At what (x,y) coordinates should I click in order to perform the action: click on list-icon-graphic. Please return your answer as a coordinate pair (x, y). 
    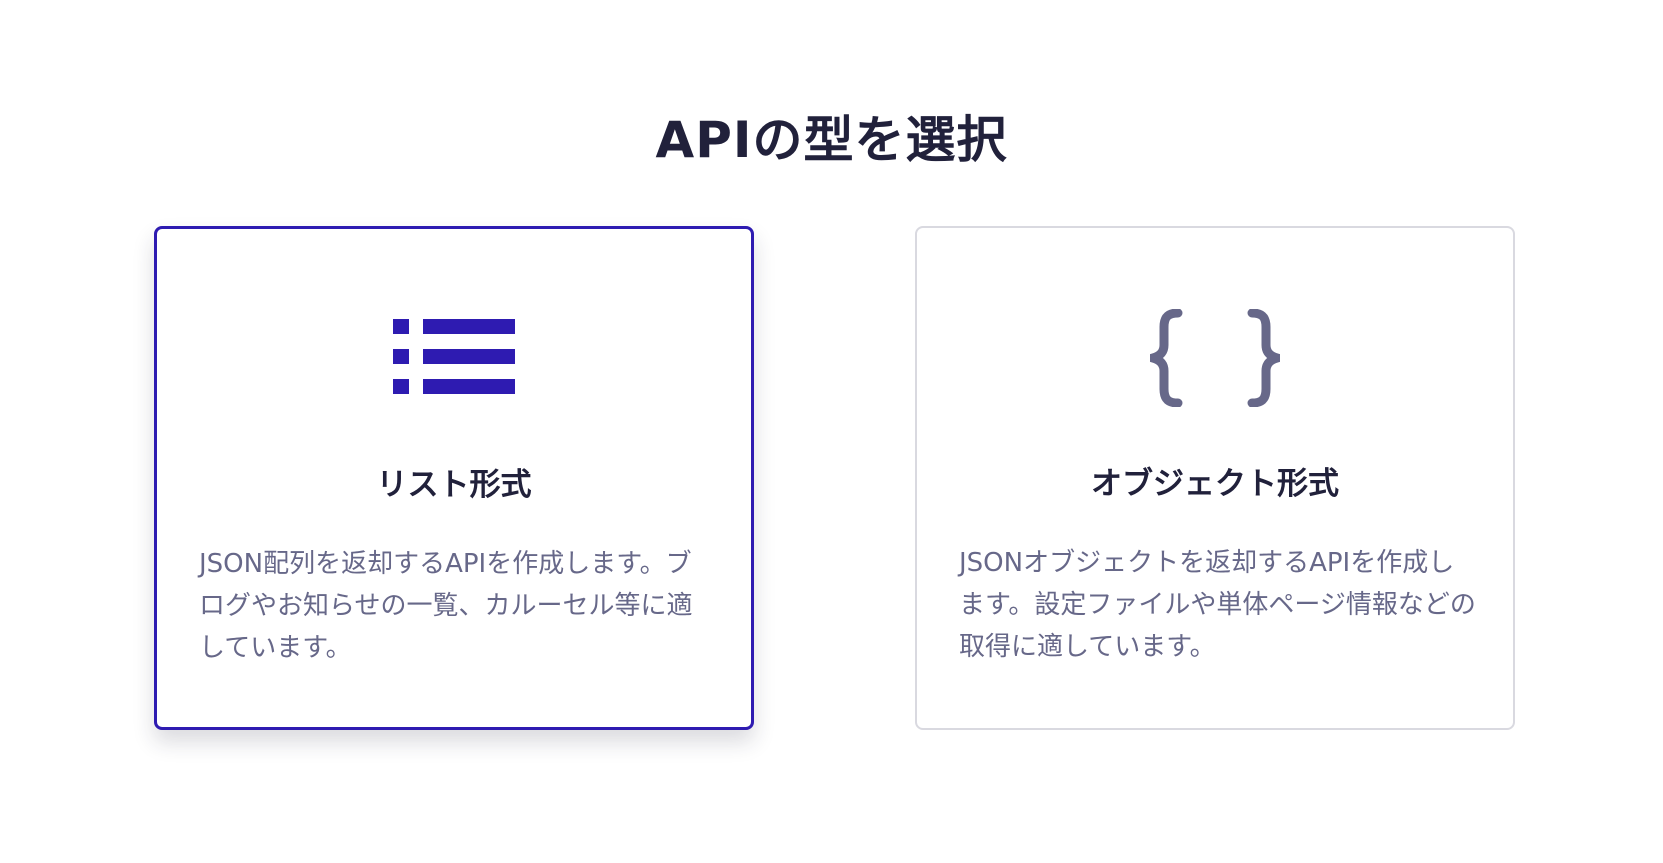
    Looking at the image, I should click on (454, 356).